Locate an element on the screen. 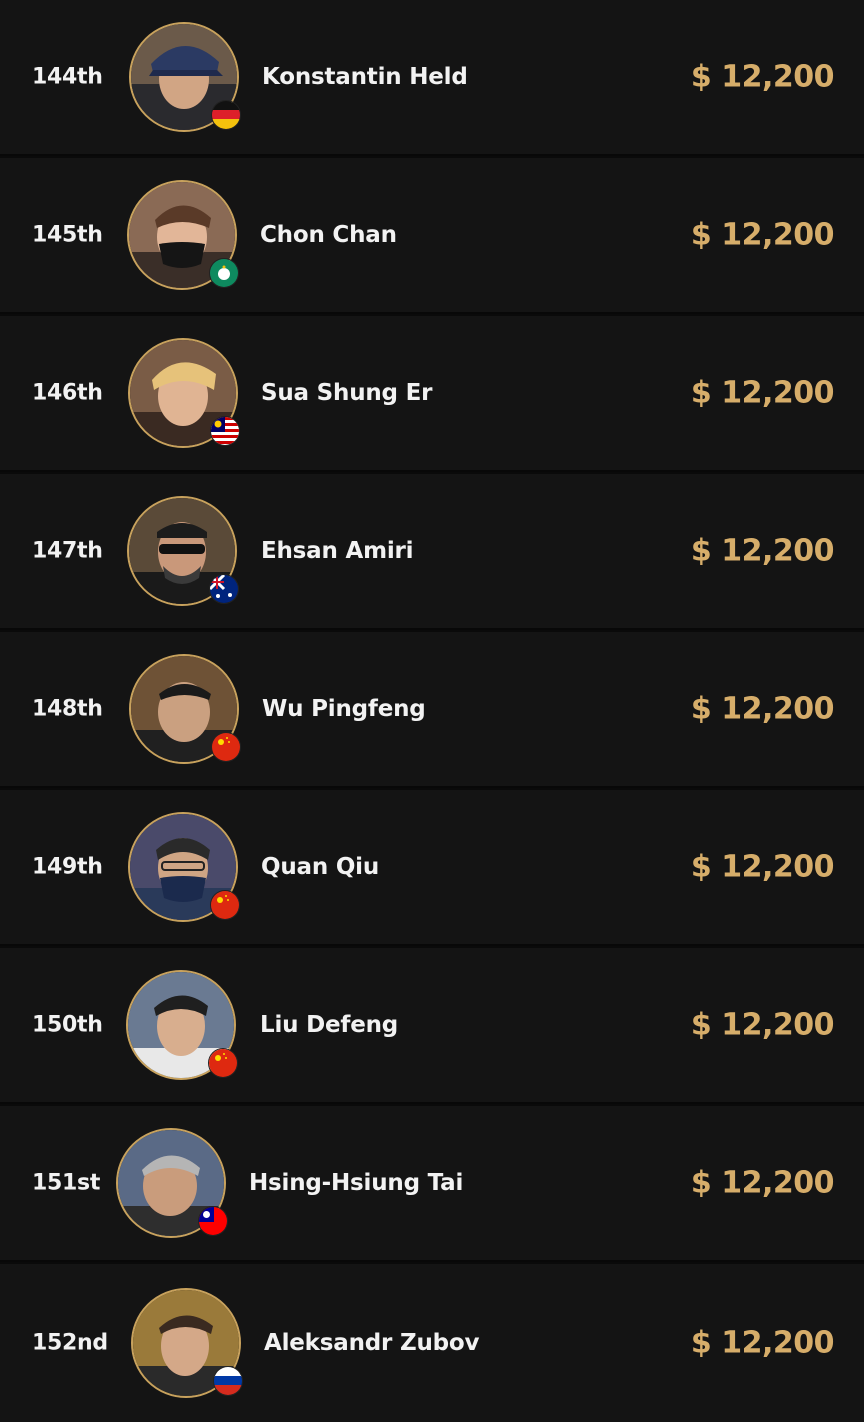  germany-flag-icon is located at coordinates (226, 115).